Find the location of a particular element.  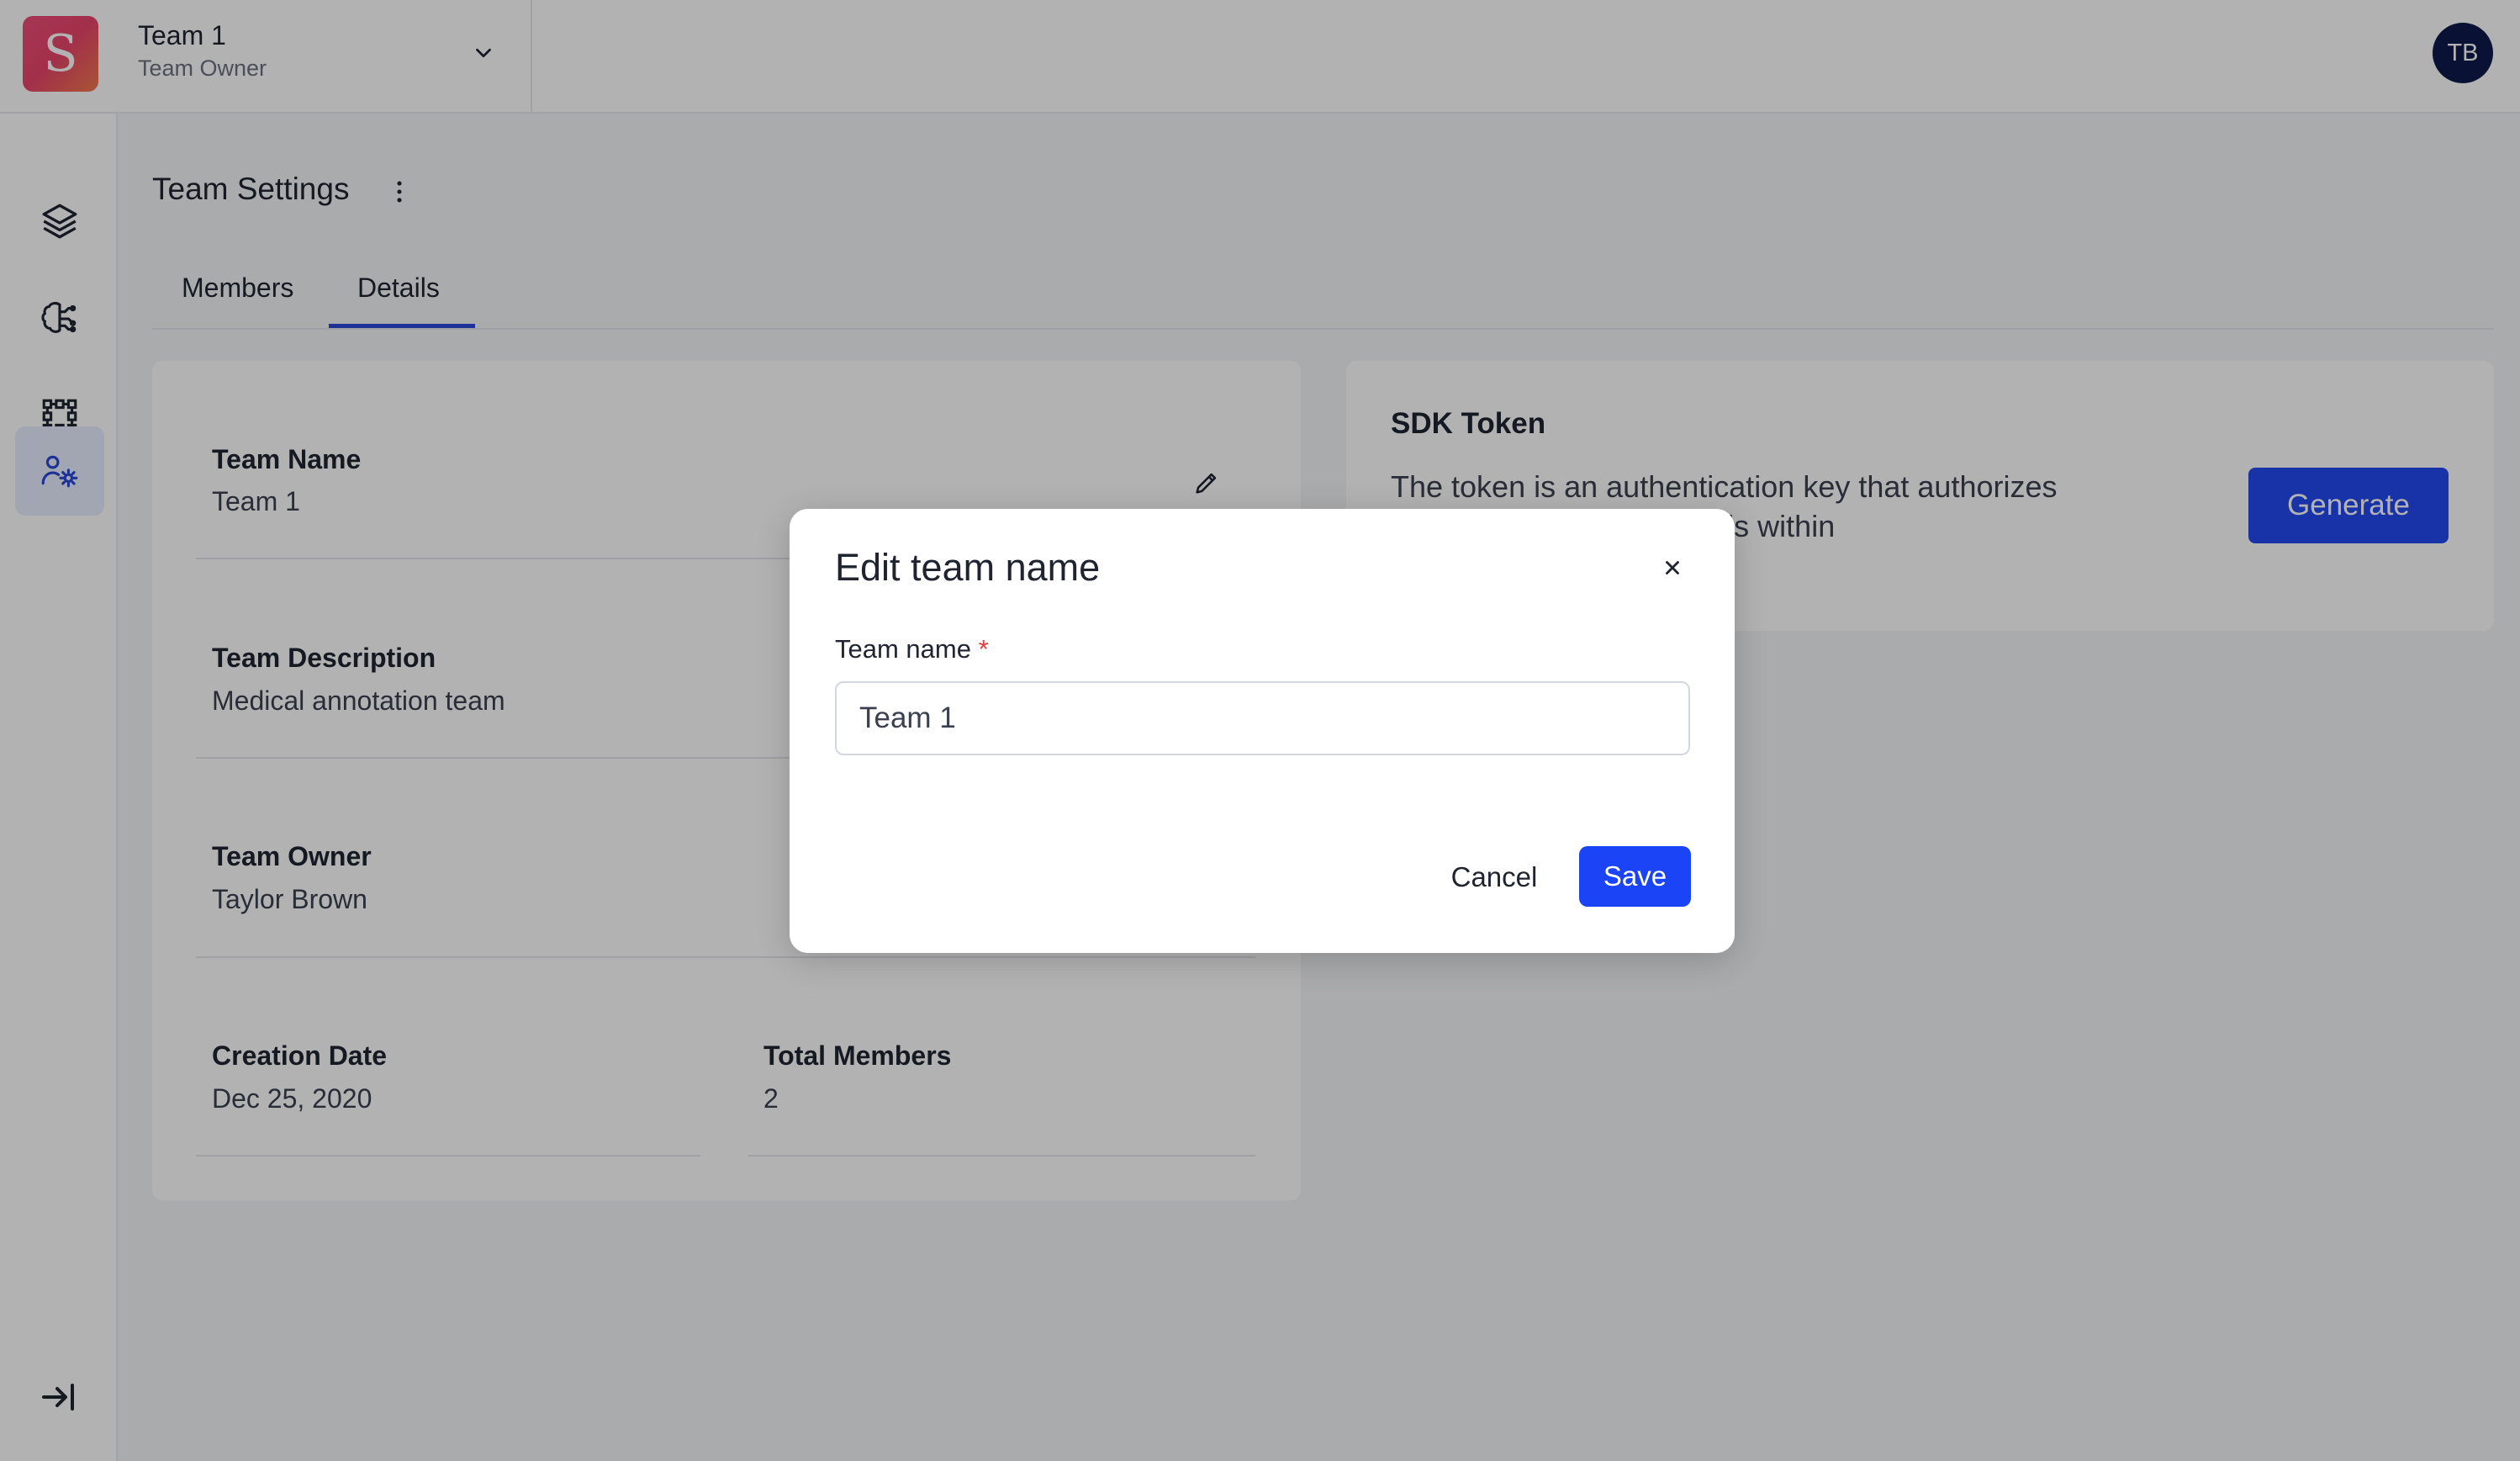

save-button: Save is located at coordinates (1635, 876).